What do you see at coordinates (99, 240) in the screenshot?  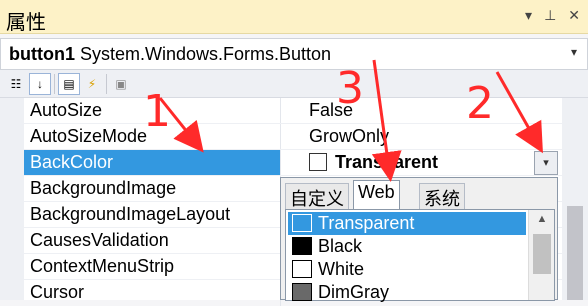 I see `property-name: CausesValidation` at bounding box center [99, 240].